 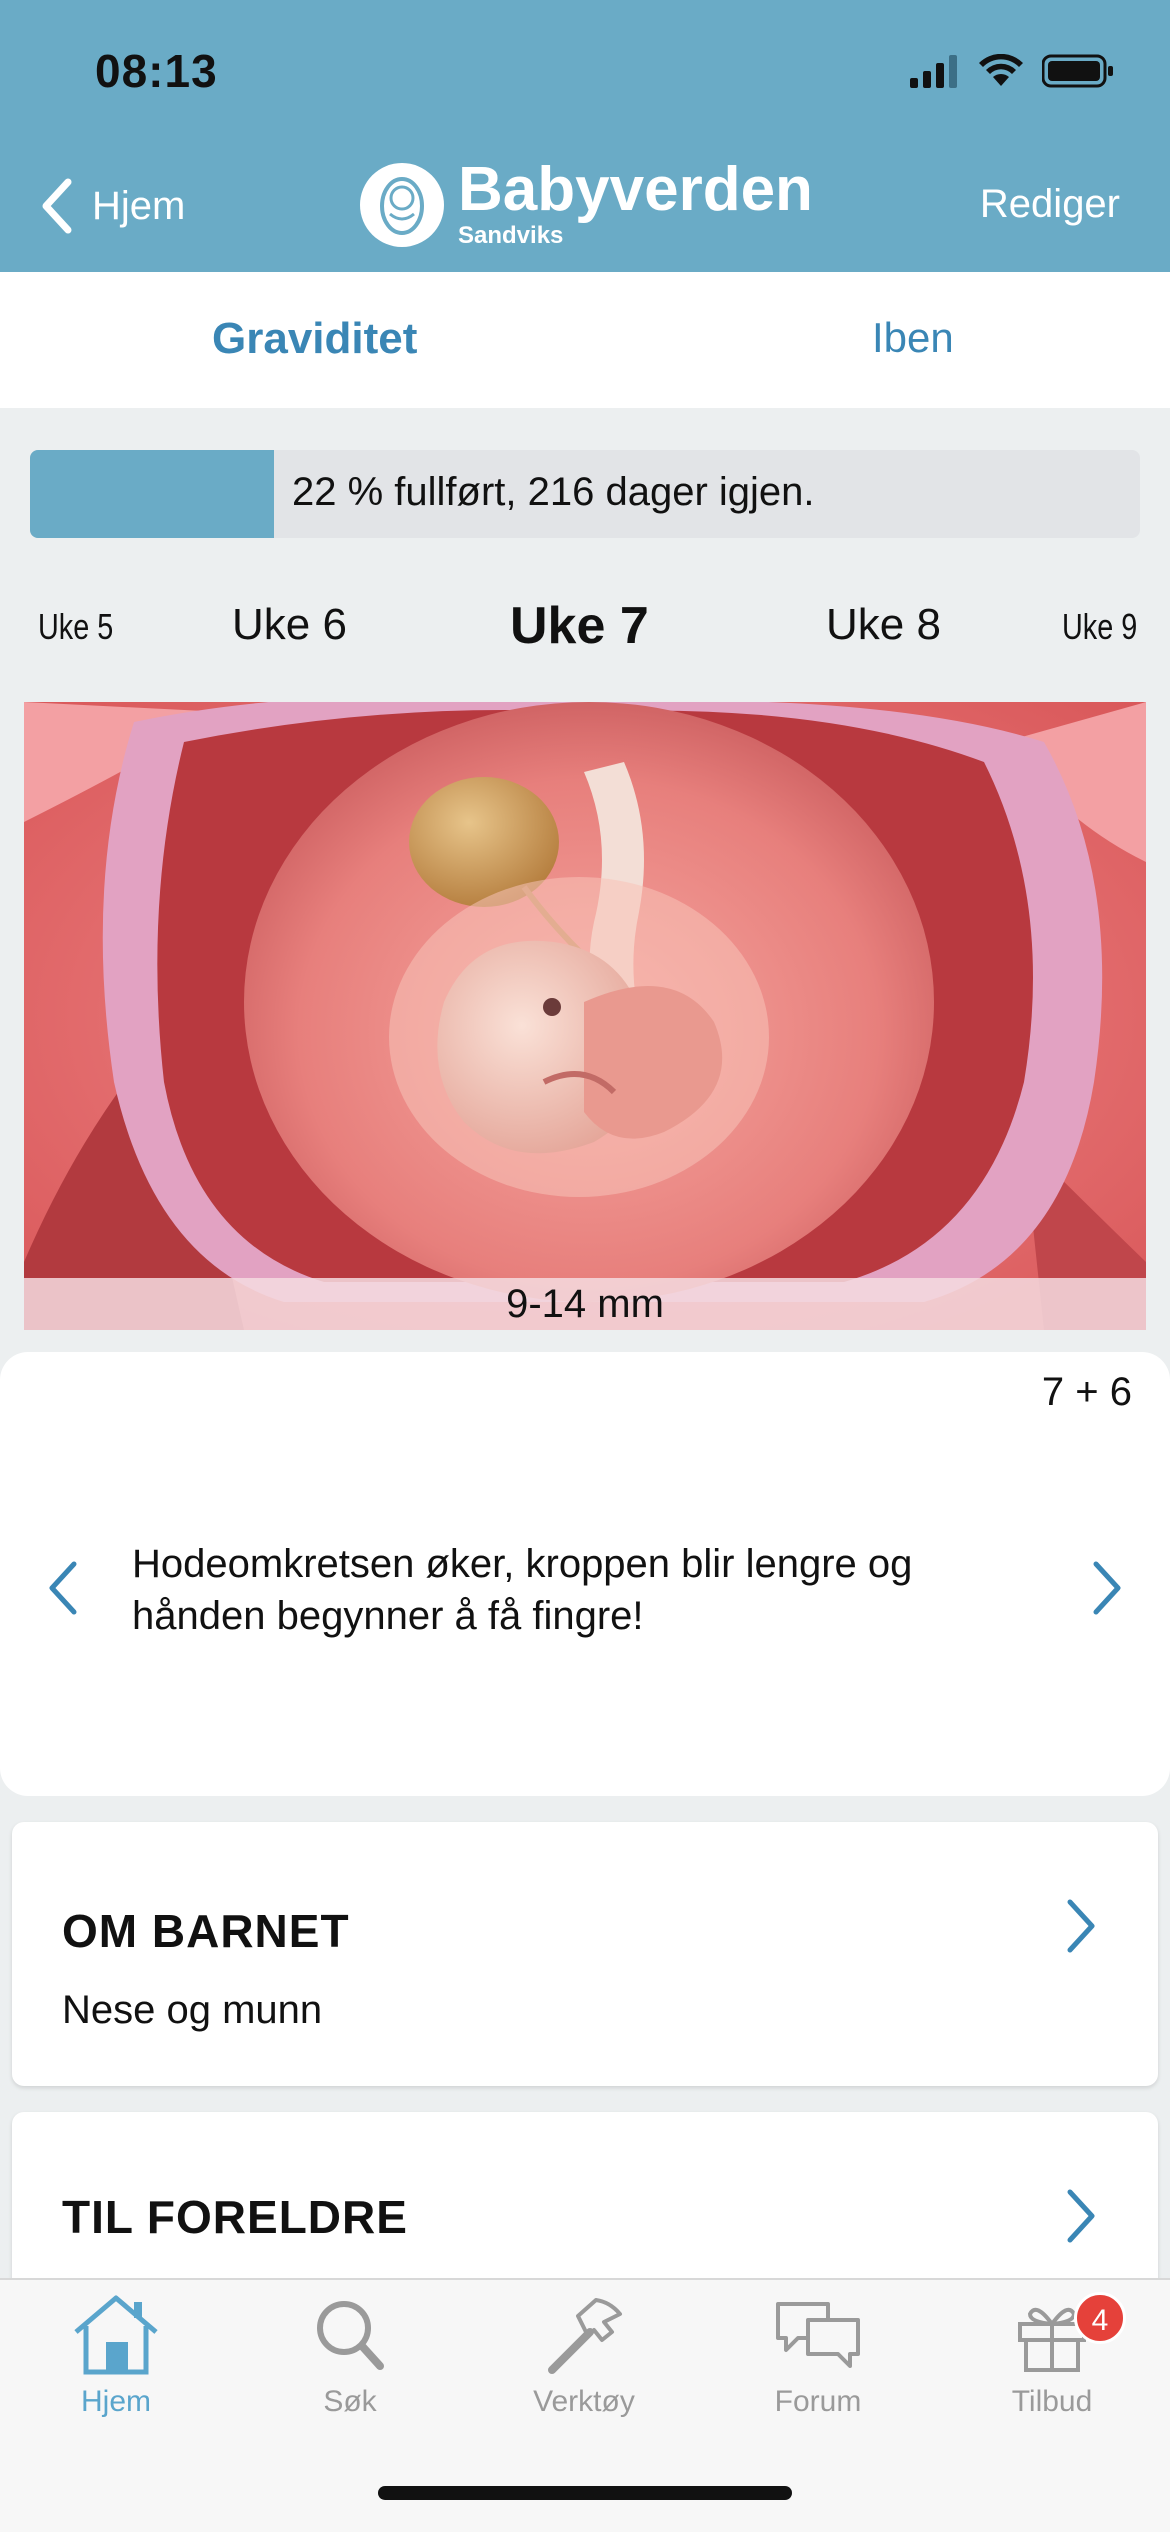 I want to click on status-time: 08:13, so click(x=156, y=71).